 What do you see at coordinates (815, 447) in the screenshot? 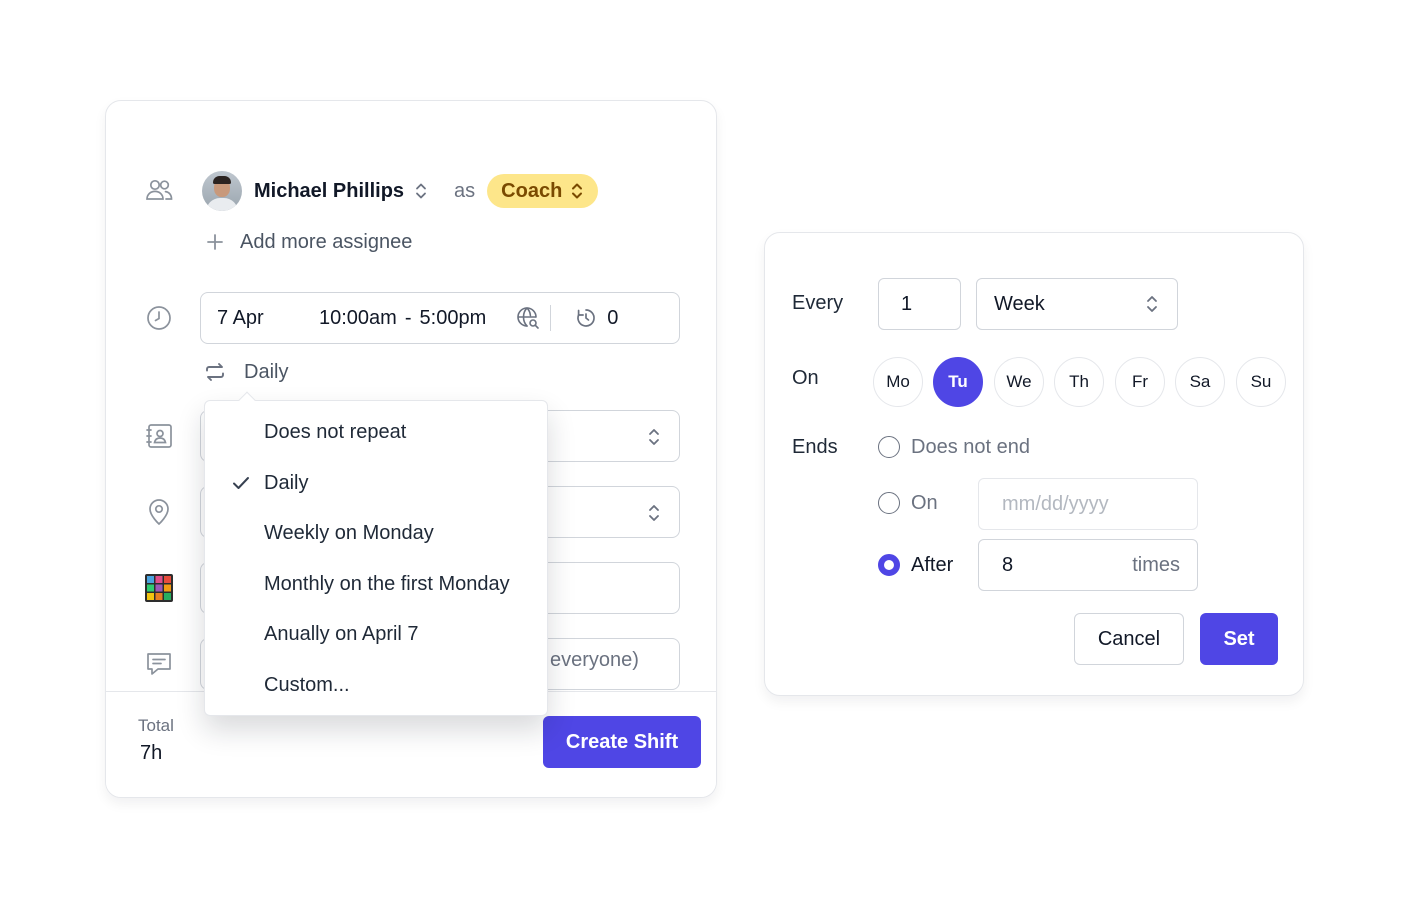
I see `ends-label: Ends` at bounding box center [815, 447].